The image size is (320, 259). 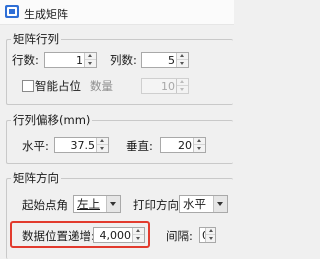 I want to click on vertical-up-arrow-icon, so click(x=199, y=141).